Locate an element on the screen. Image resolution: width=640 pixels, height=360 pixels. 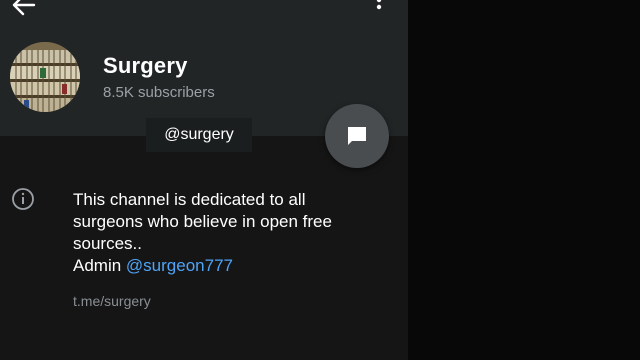
username-tooltip: @surgery is located at coordinates (199, 135).